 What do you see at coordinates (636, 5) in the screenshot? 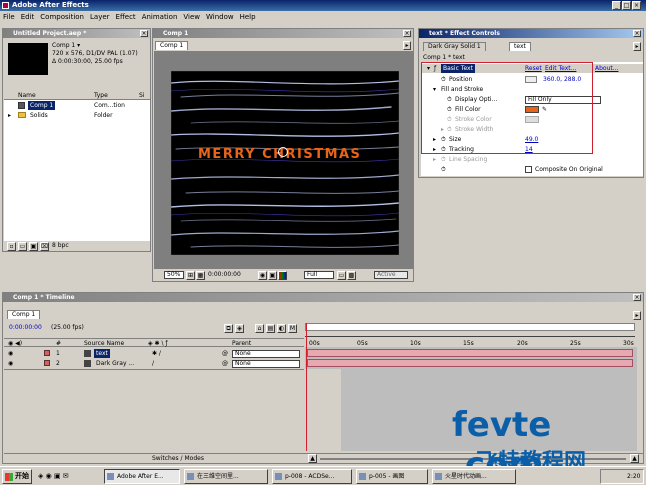
I see `close-button: ×` at bounding box center [636, 5].